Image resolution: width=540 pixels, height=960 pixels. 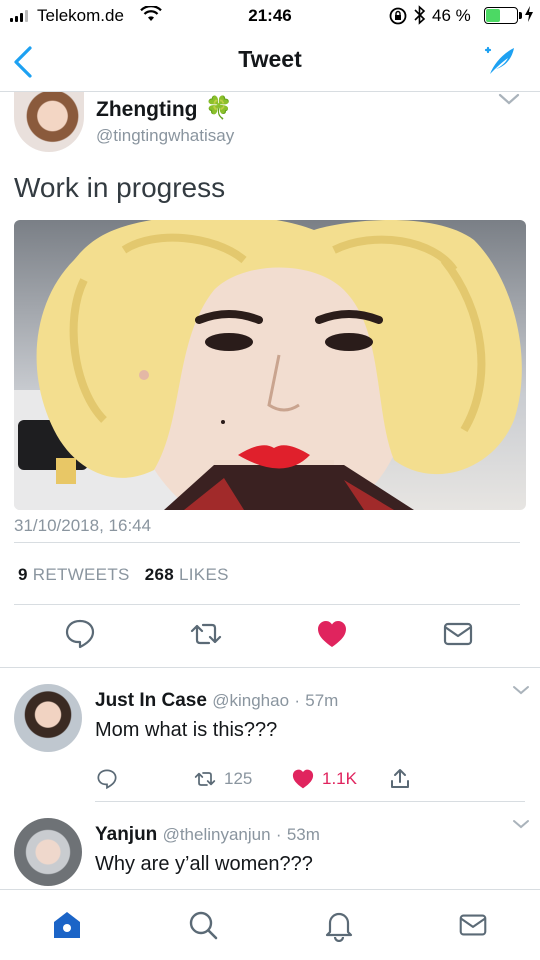 I want to click on tab-notifications, so click(x=339, y=925).